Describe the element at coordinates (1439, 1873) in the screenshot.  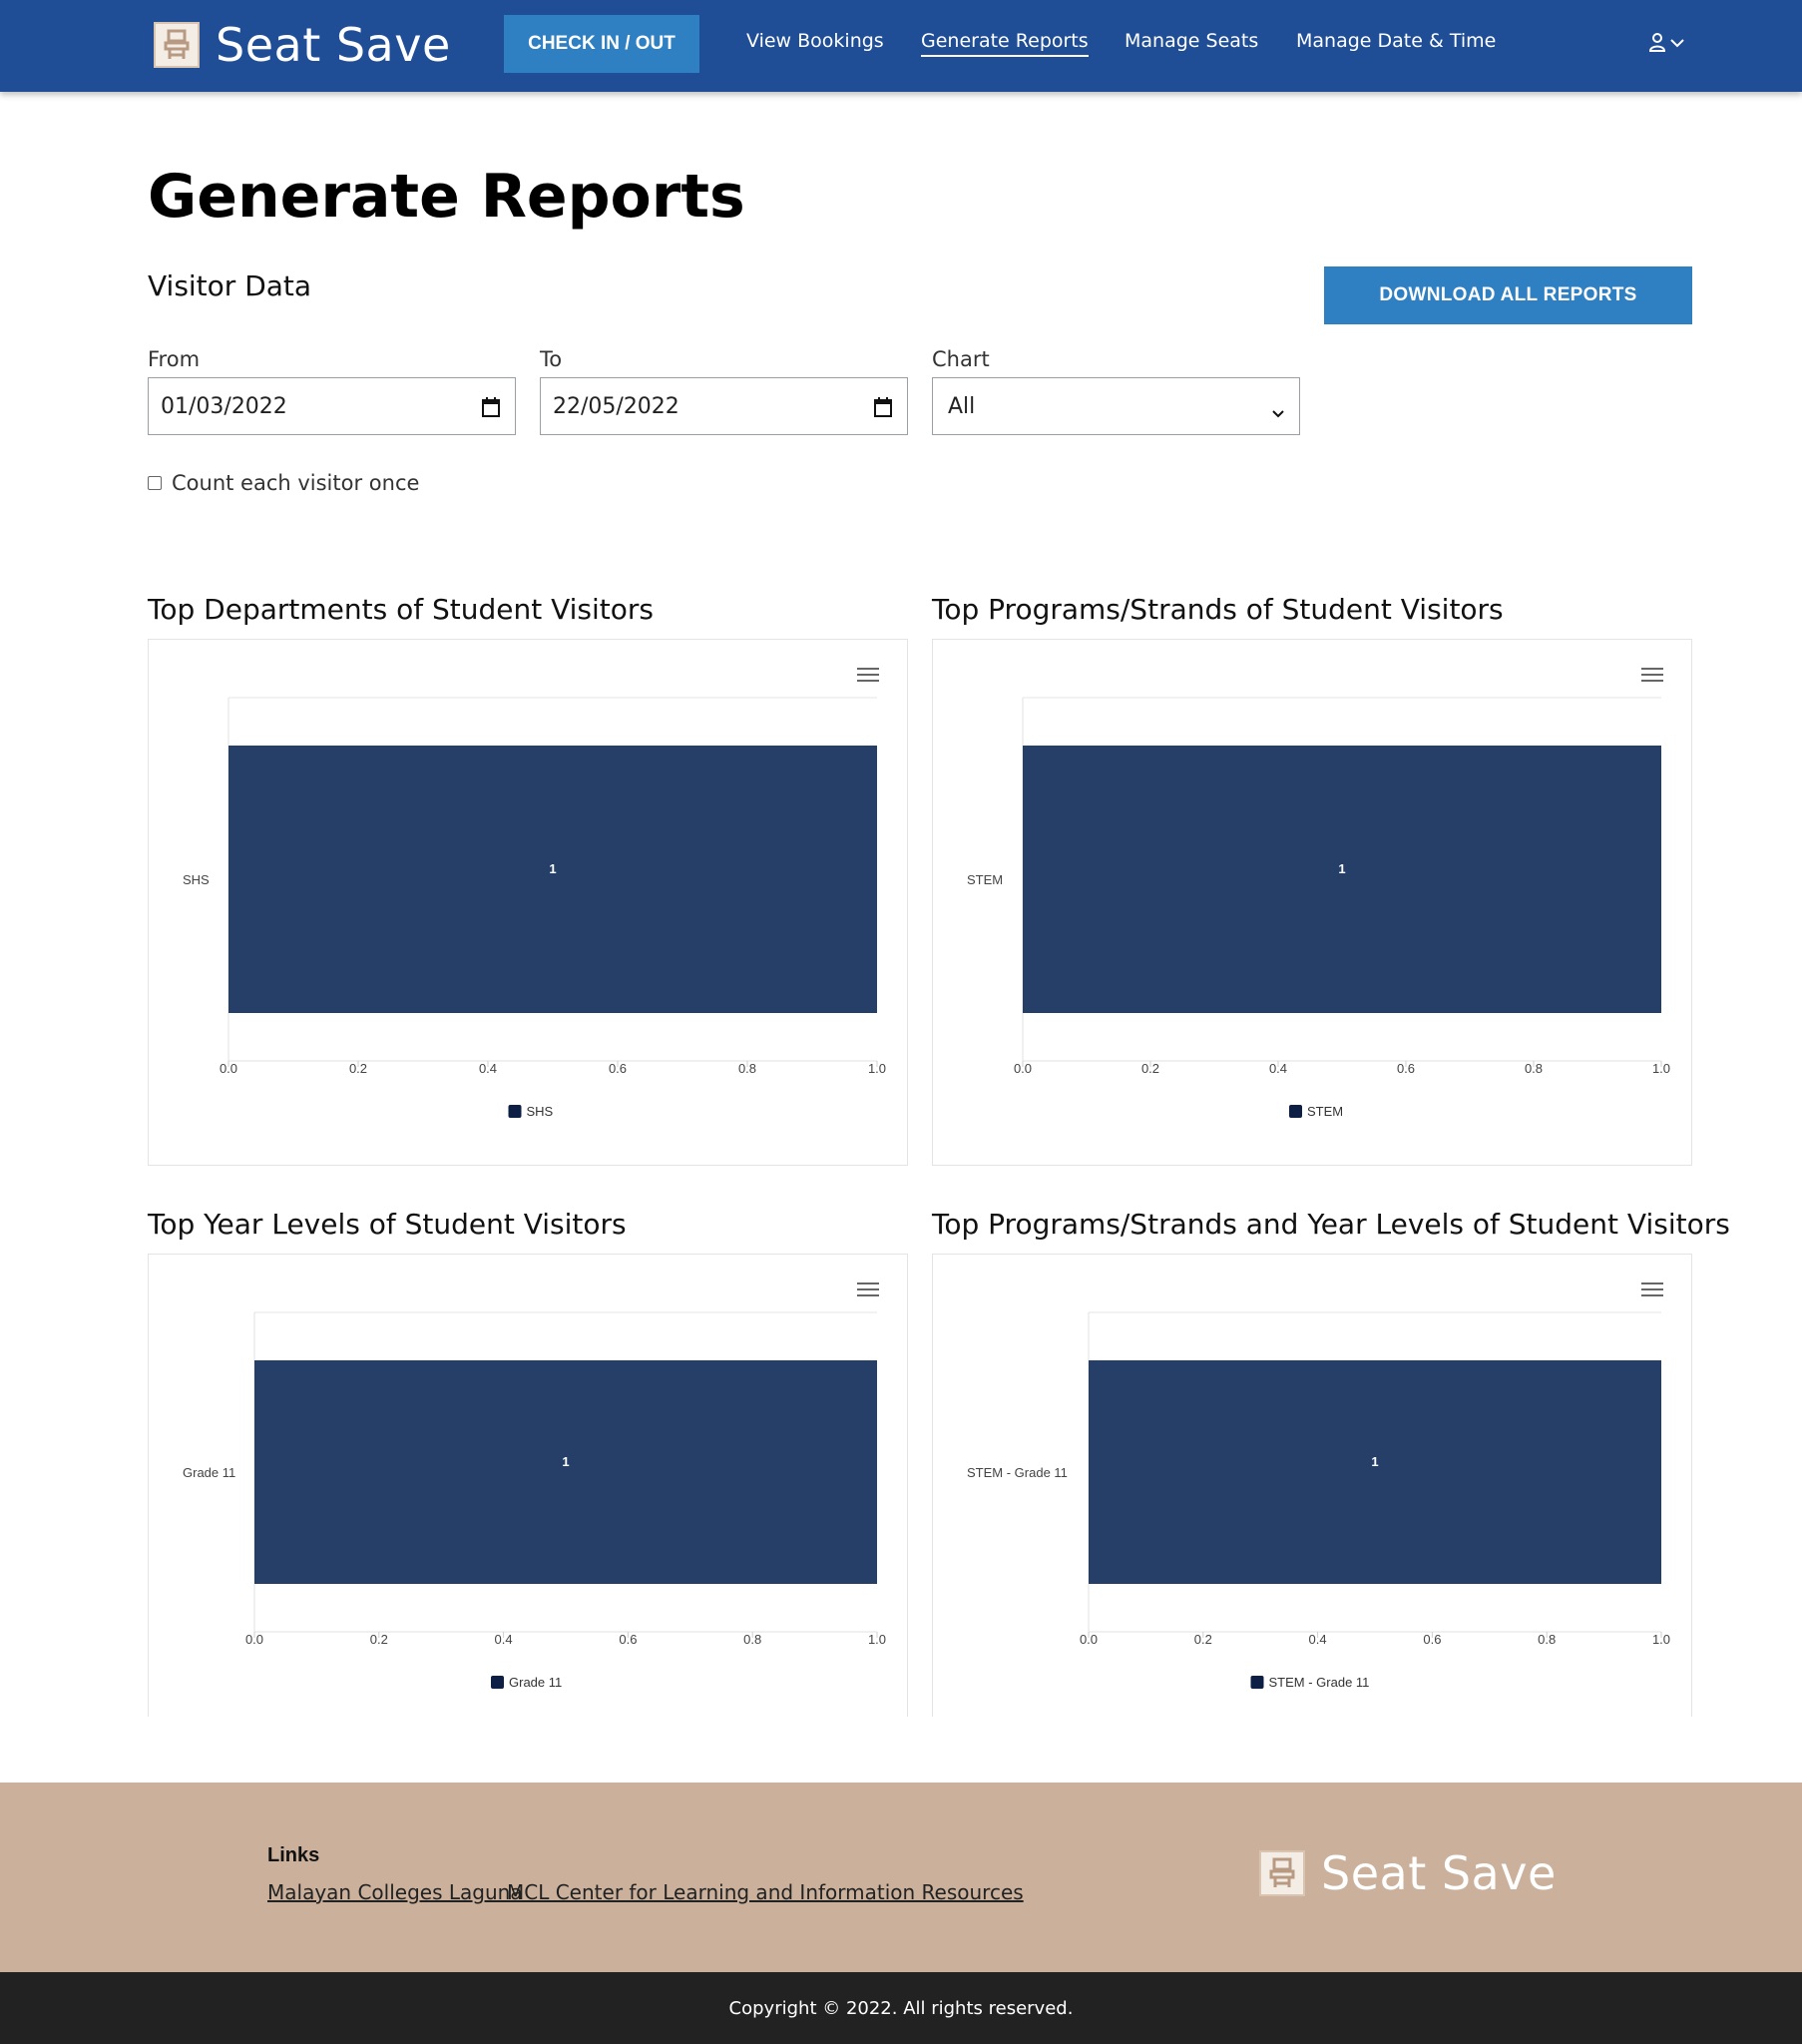
I see `footer-brand-name: Seat Save` at that location.